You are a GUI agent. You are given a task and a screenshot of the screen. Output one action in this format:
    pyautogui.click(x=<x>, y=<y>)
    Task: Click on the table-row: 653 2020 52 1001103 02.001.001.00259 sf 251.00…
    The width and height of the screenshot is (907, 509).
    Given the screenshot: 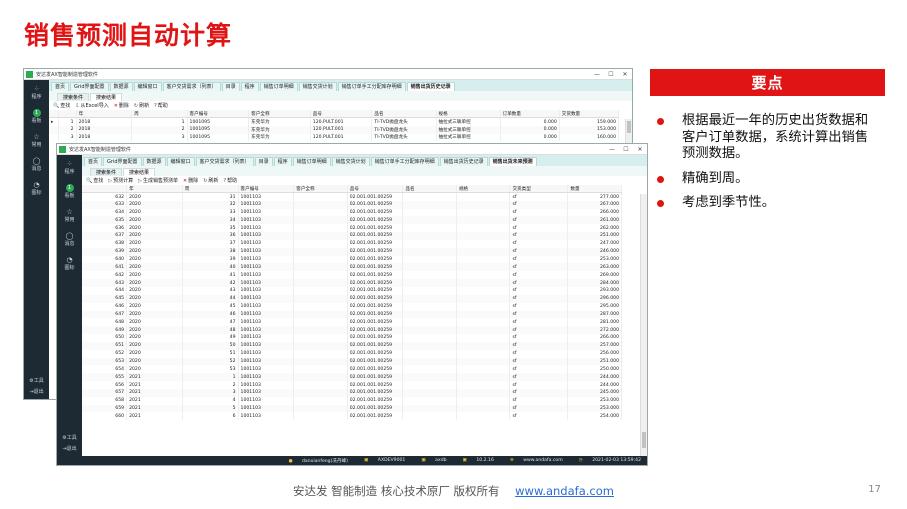 What is the action you would take?
    pyautogui.click(x=352, y=361)
    